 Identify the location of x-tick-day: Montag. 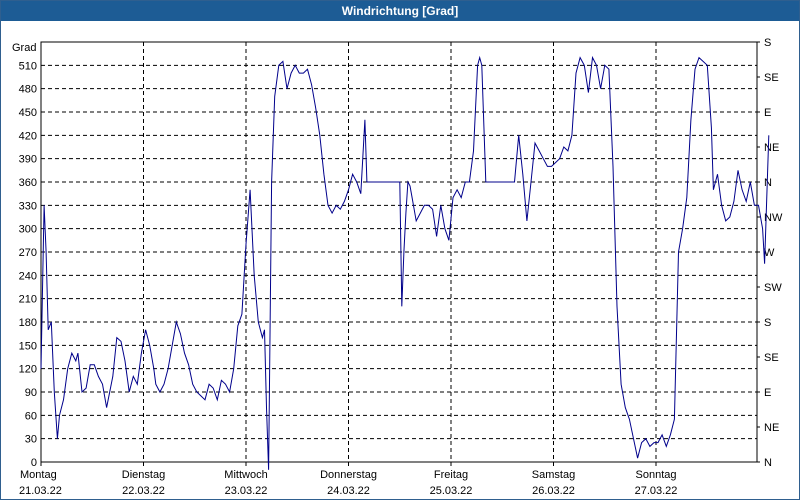
(38, 475).